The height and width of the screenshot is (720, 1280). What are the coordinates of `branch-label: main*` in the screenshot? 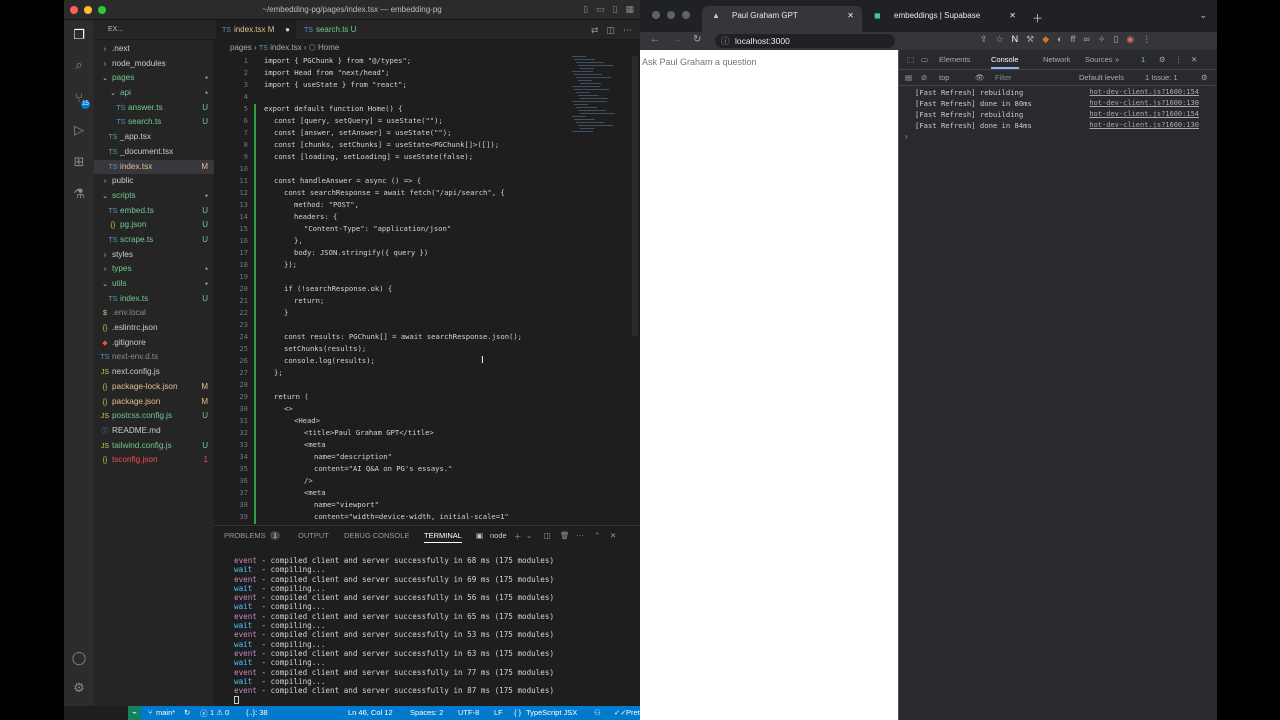 It's located at (165, 712).